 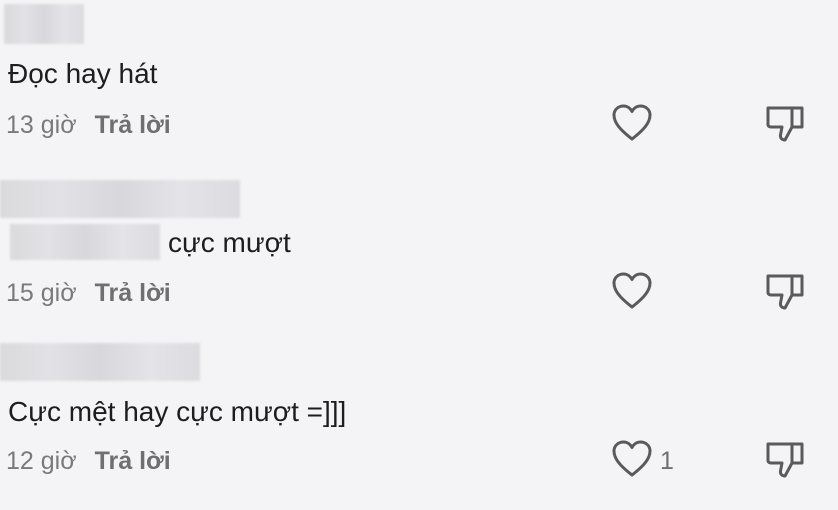 I want to click on comment-text: cực mượt, so click(x=229, y=242).